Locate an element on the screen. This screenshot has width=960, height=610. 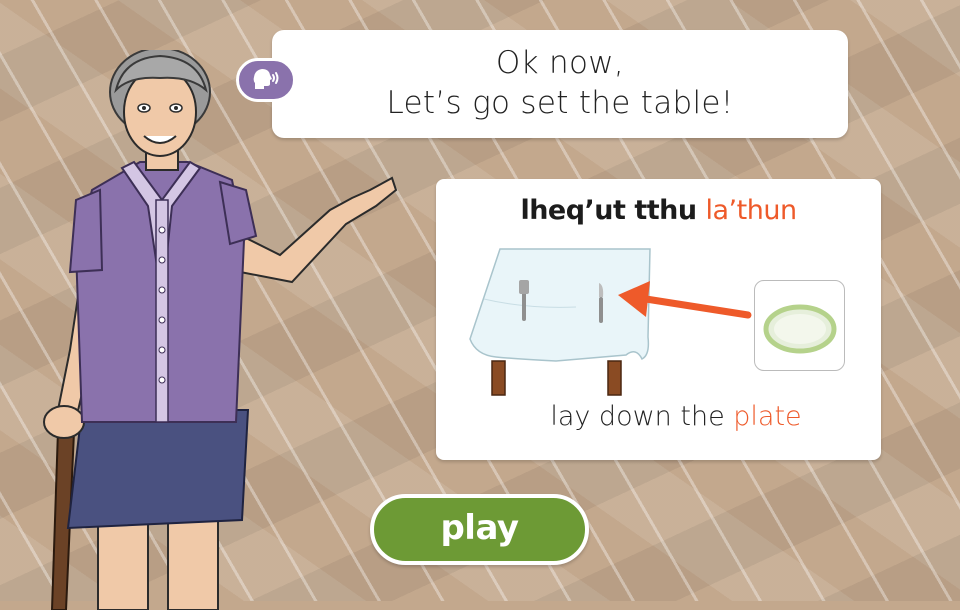
plate-icon is located at coordinates (800, 329).